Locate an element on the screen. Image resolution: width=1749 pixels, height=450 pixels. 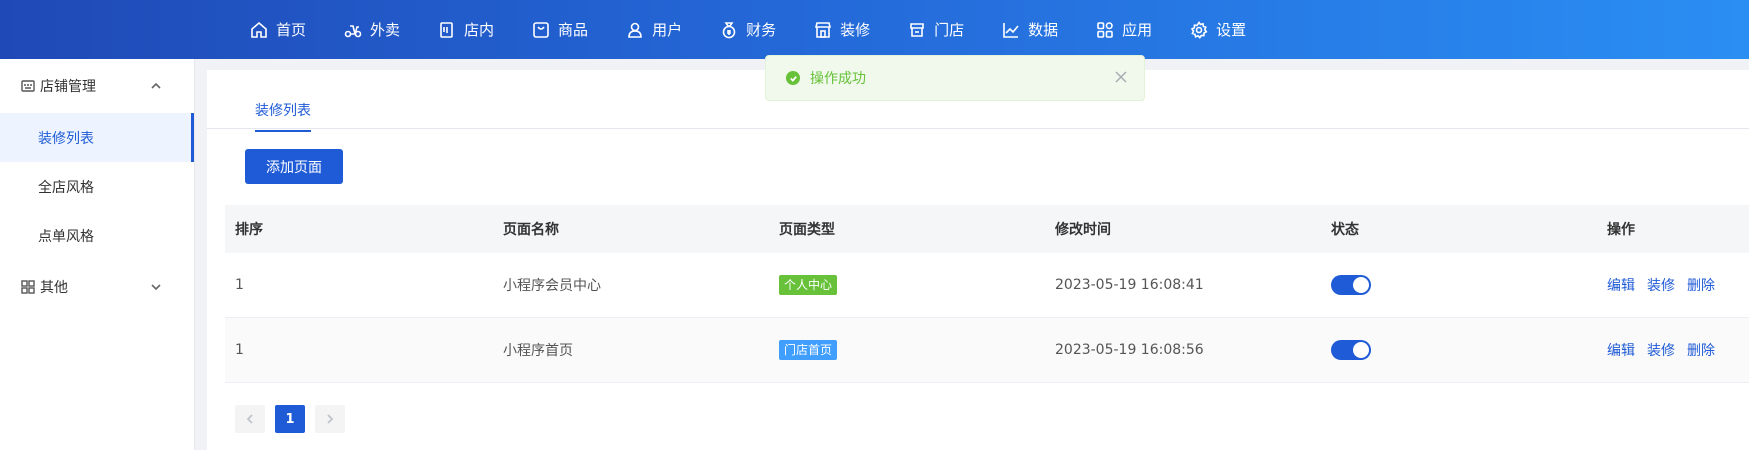
nav-item-settings: 设置 is located at coordinates (1218, 29).